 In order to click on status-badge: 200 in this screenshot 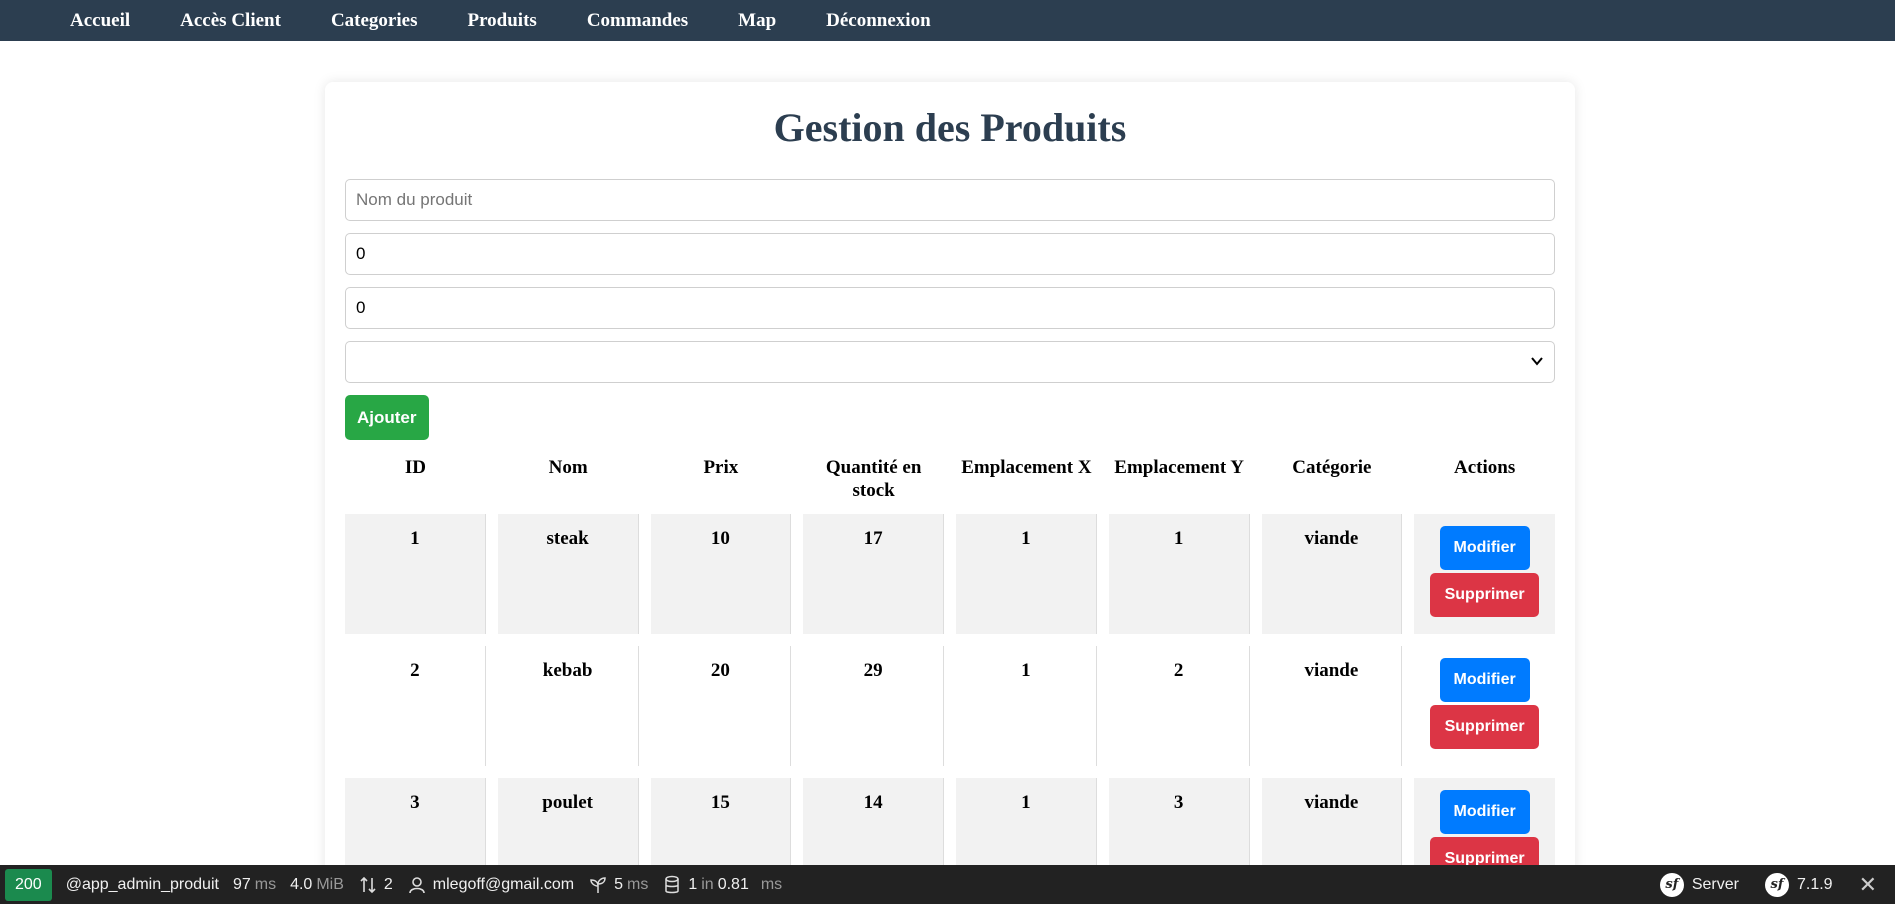, I will do `click(28, 884)`.